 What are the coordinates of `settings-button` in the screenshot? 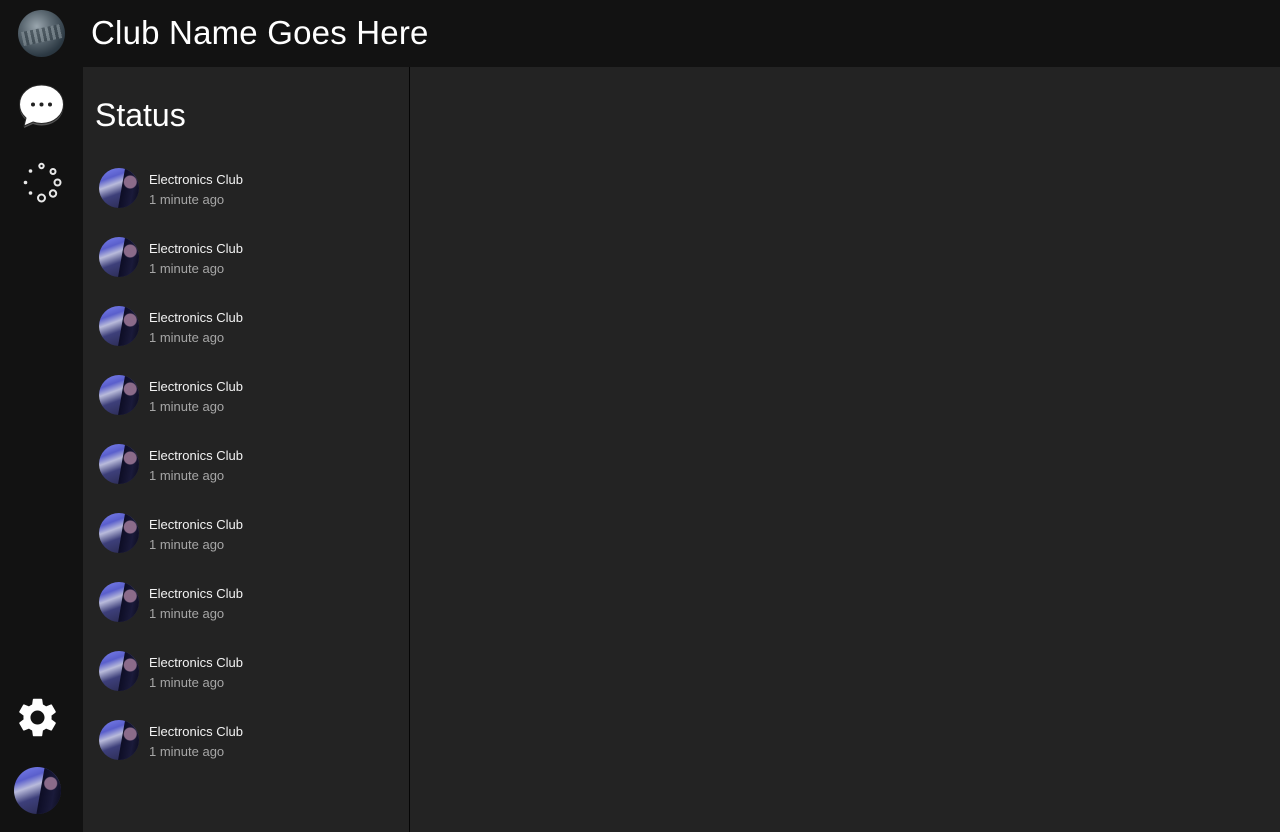 It's located at (37, 717).